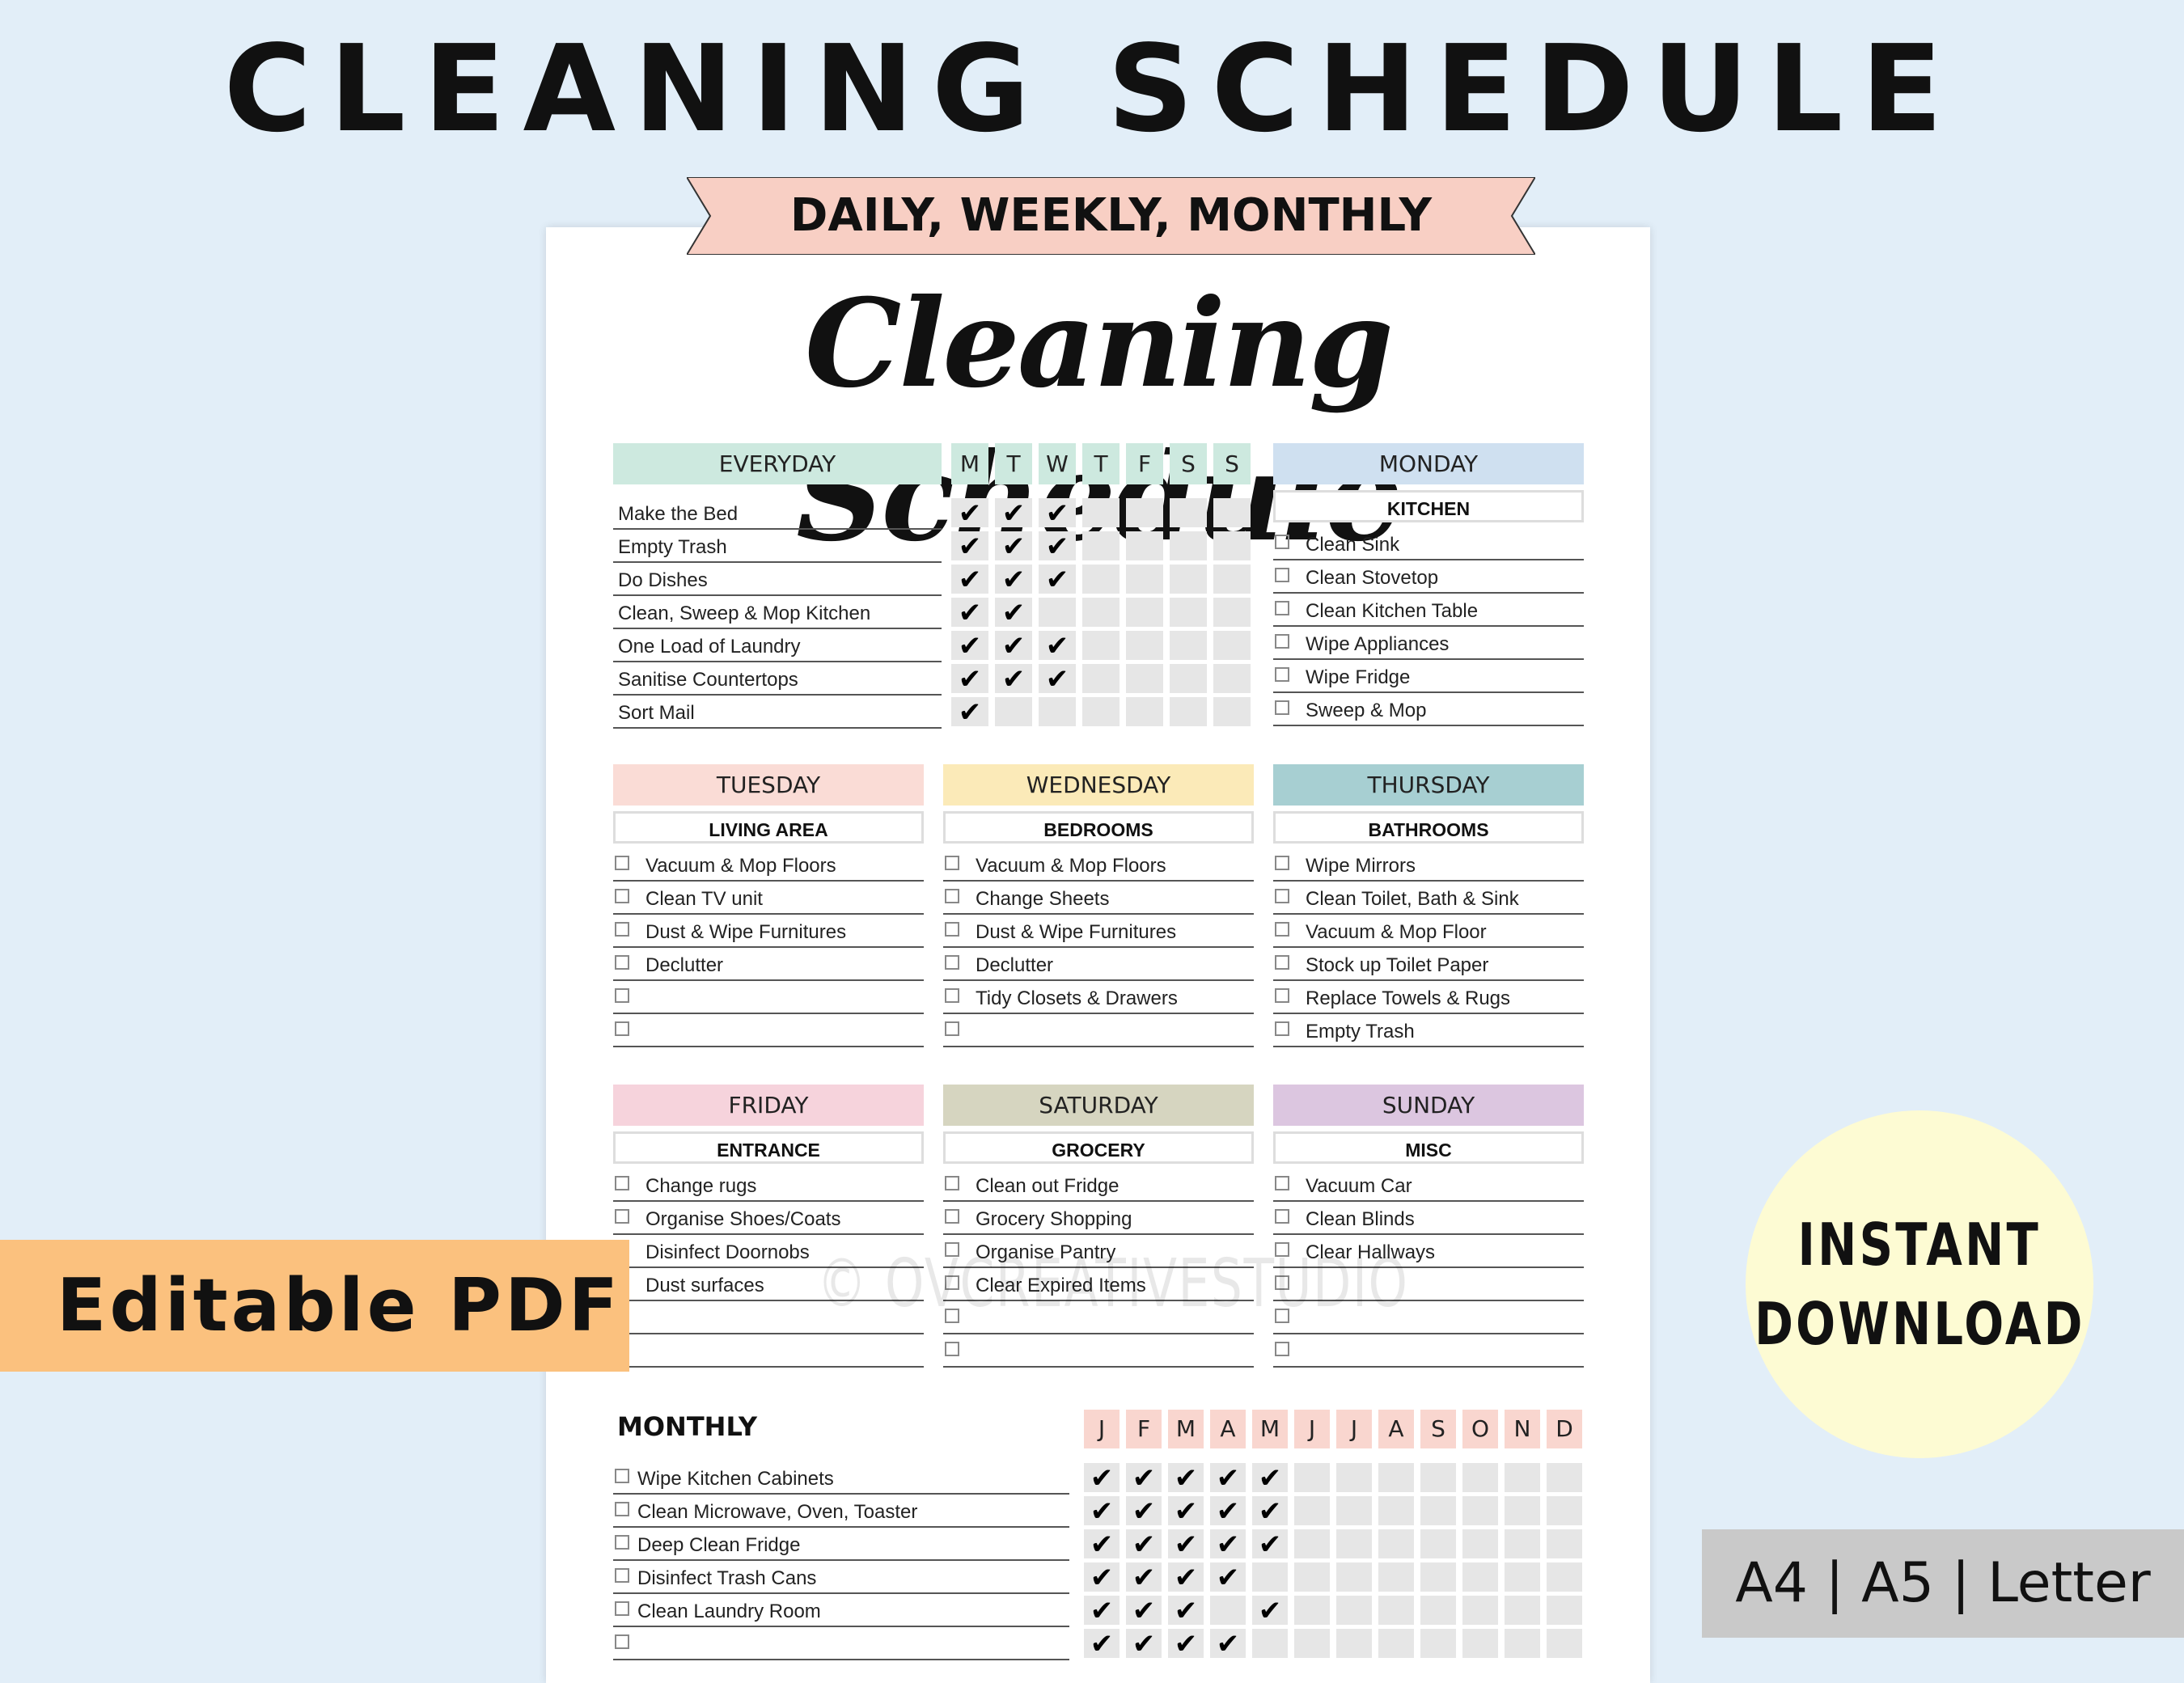 Image resolution: width=2184 pixels, height=1683 pixels. Describe the element at coordinates (1428, 931) in the screenshot. I see `thursday-task-row: Vacuum & Mop Floor` at that location.